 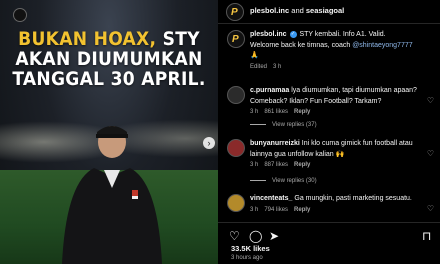 I want to click on caption-text: Welcome back ke timnas, coach, so click(x=300, y=45).